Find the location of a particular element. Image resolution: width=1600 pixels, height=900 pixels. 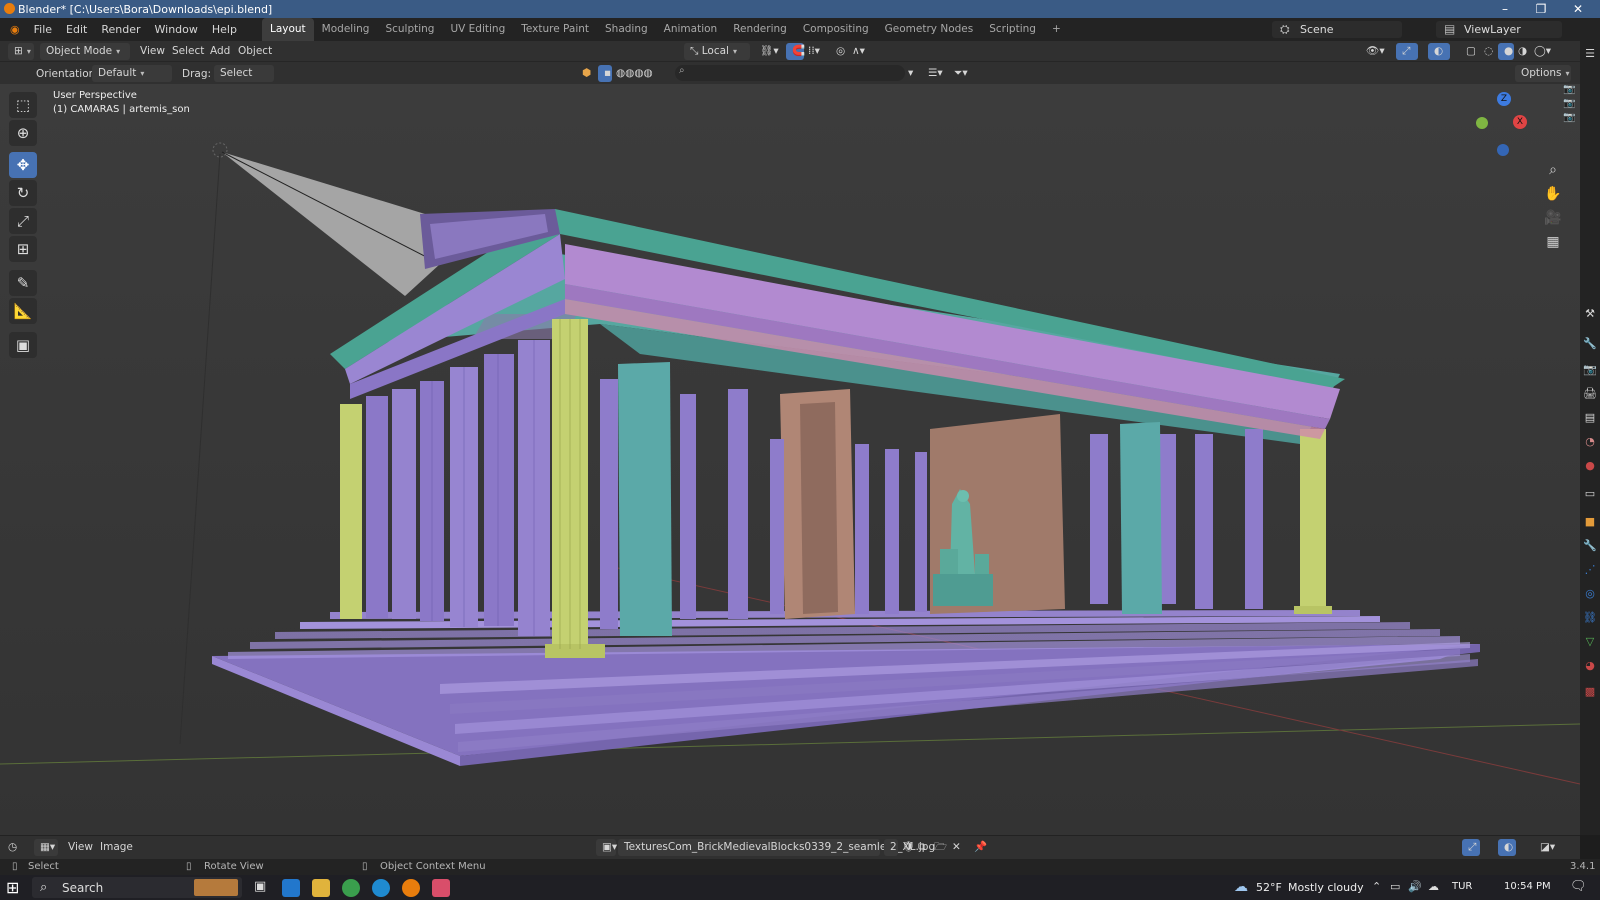

output-props-icon: 🖨 is located at coordinates (1590, 394).